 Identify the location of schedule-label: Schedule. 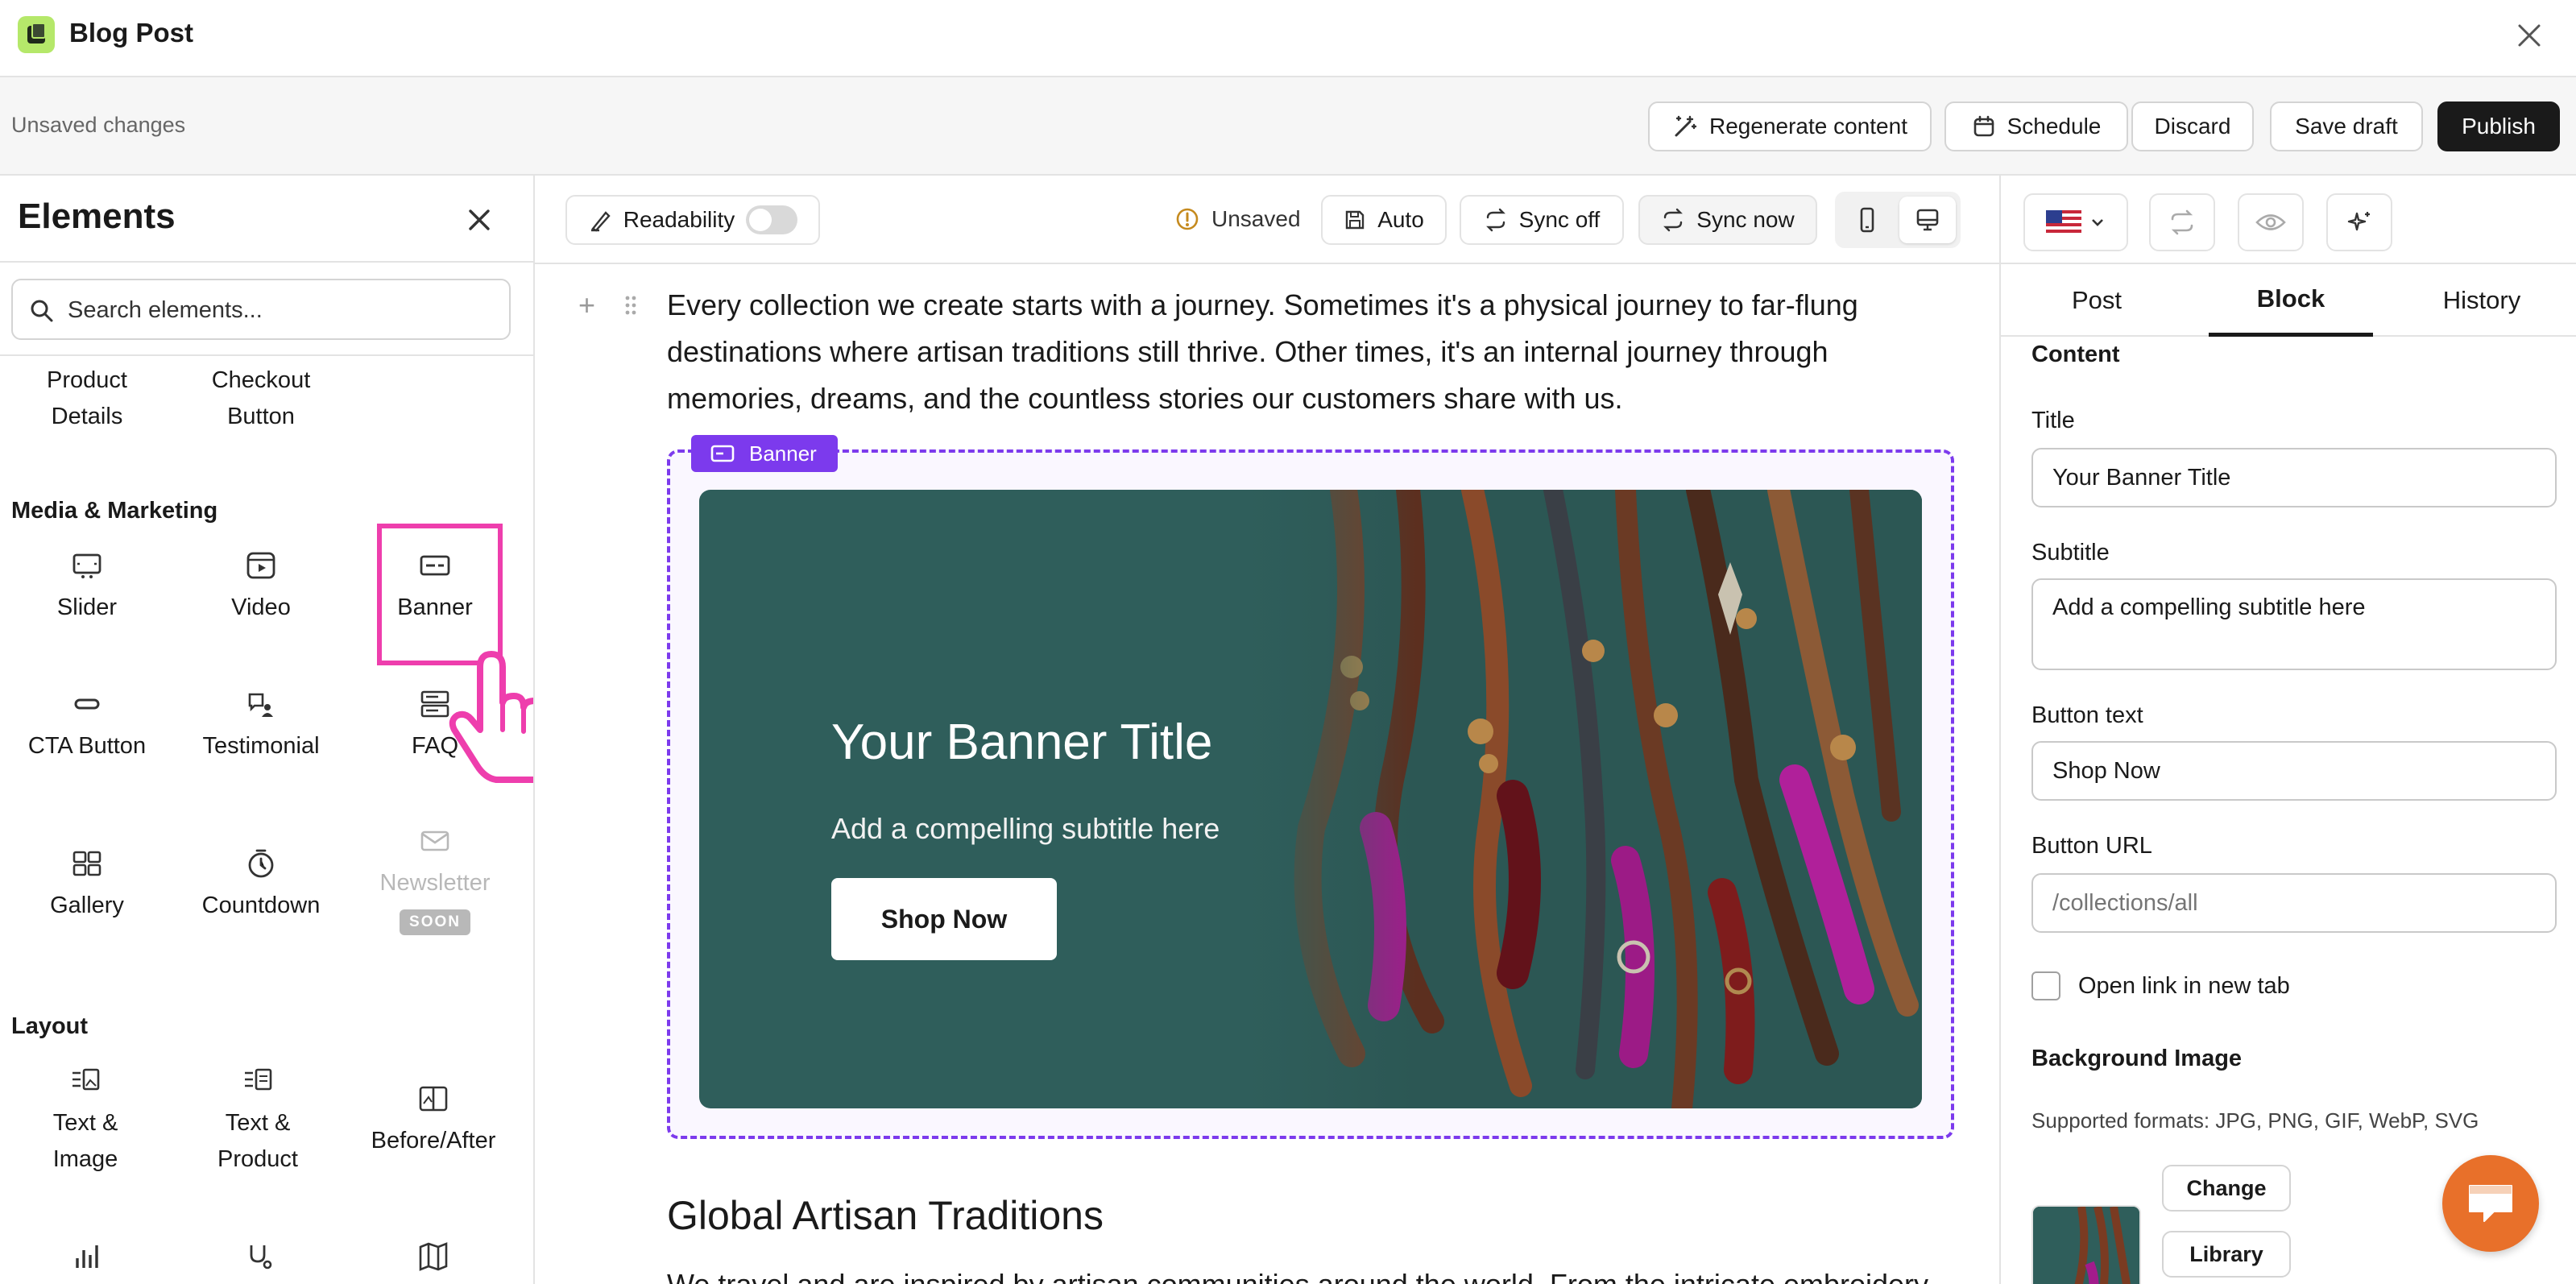
(2054, 127).